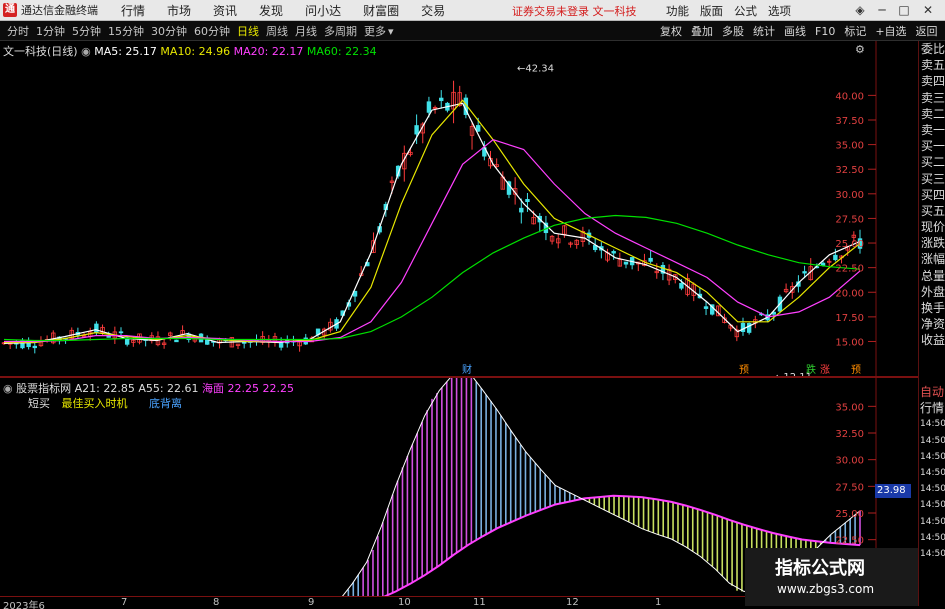  Describe the element at coordinates (890, 31) in the screenshot. I see `tool-add-favorite: +自选` at that location.